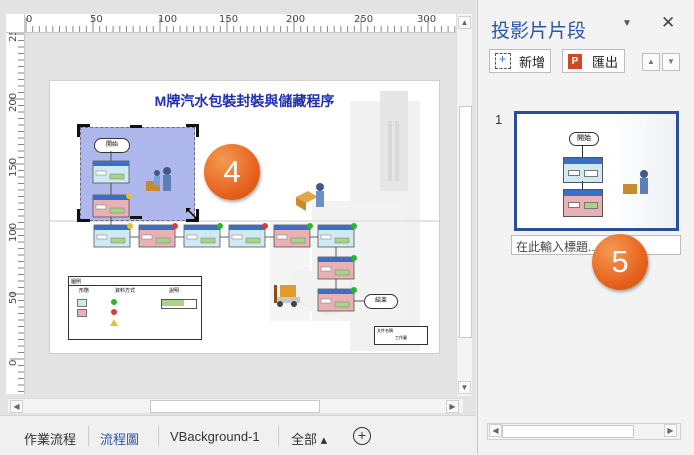 The image size is (694, 455). I want to click on legend-col-desc: 說明, so click(174, 291).